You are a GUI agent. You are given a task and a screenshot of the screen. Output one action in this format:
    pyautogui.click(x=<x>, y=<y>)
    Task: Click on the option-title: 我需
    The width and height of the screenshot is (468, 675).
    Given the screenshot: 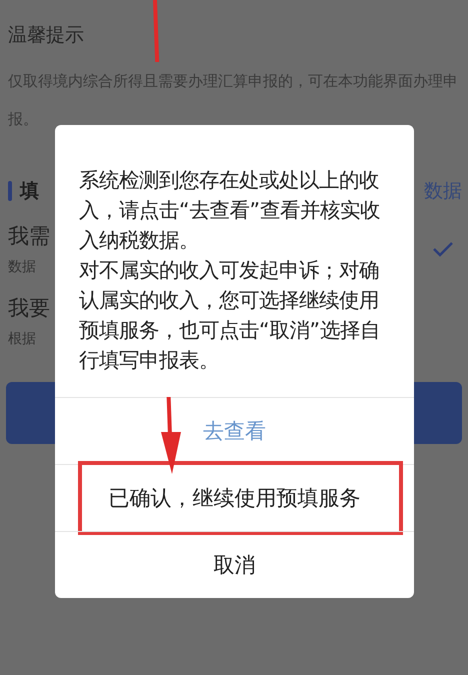 What is the action you would take?
    pyautogui.click(x=29, y=236)
    